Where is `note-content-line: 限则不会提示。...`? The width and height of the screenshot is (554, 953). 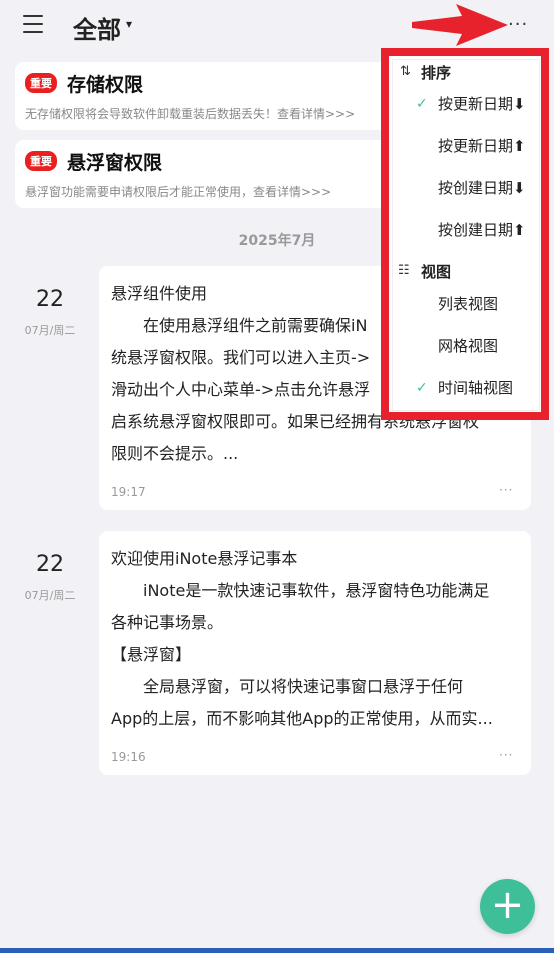
note-content-line: 限则不会提示。... is located at coordinates (175, 453).